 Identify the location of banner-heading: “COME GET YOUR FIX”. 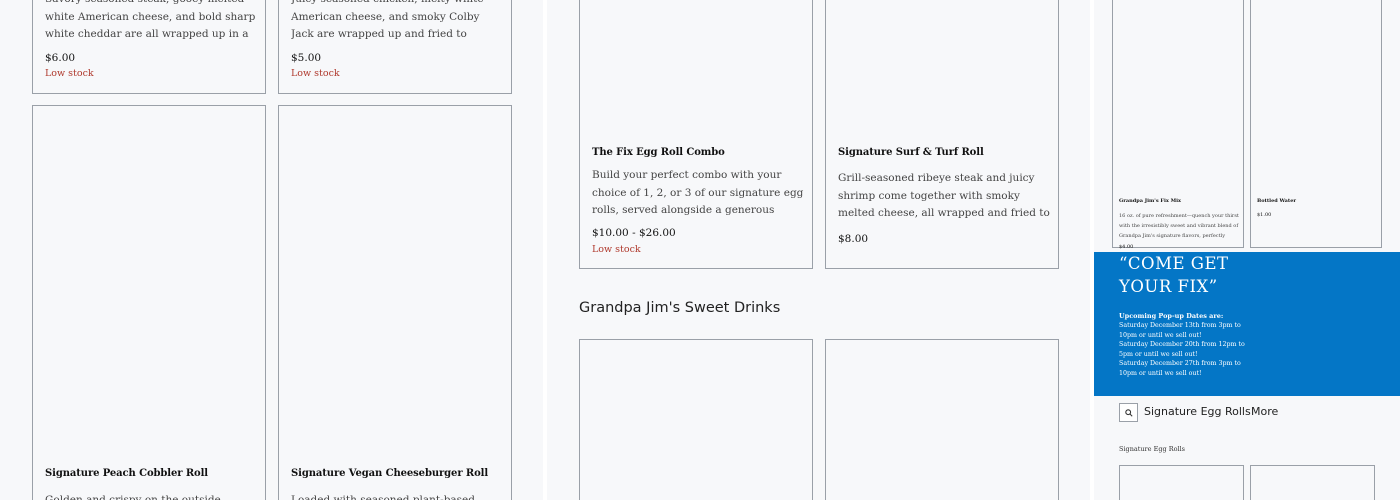
(1174, 275).